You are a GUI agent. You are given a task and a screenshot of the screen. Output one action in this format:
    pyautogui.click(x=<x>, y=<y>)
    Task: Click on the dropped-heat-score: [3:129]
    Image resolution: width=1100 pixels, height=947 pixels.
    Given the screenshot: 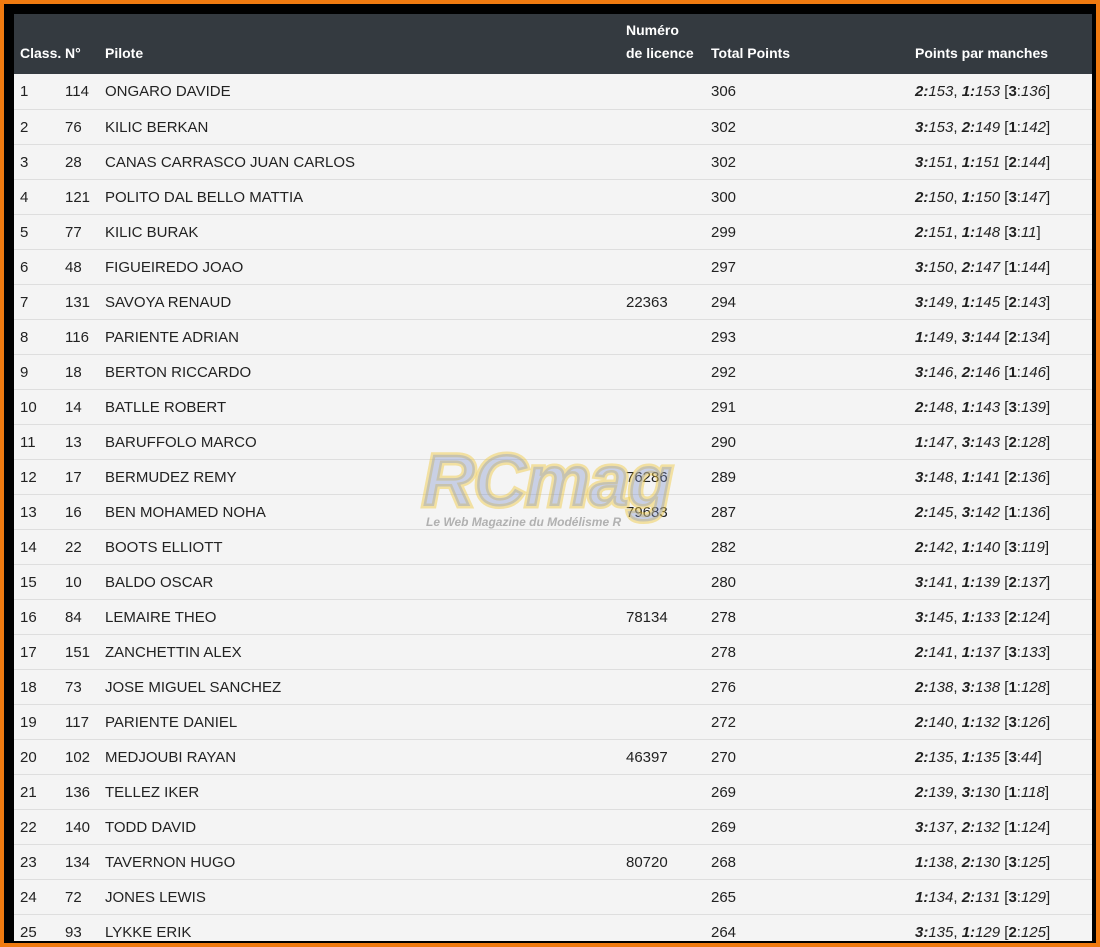 What is the action you would take?
    pyautogui.click(x=1027, y=897)
    